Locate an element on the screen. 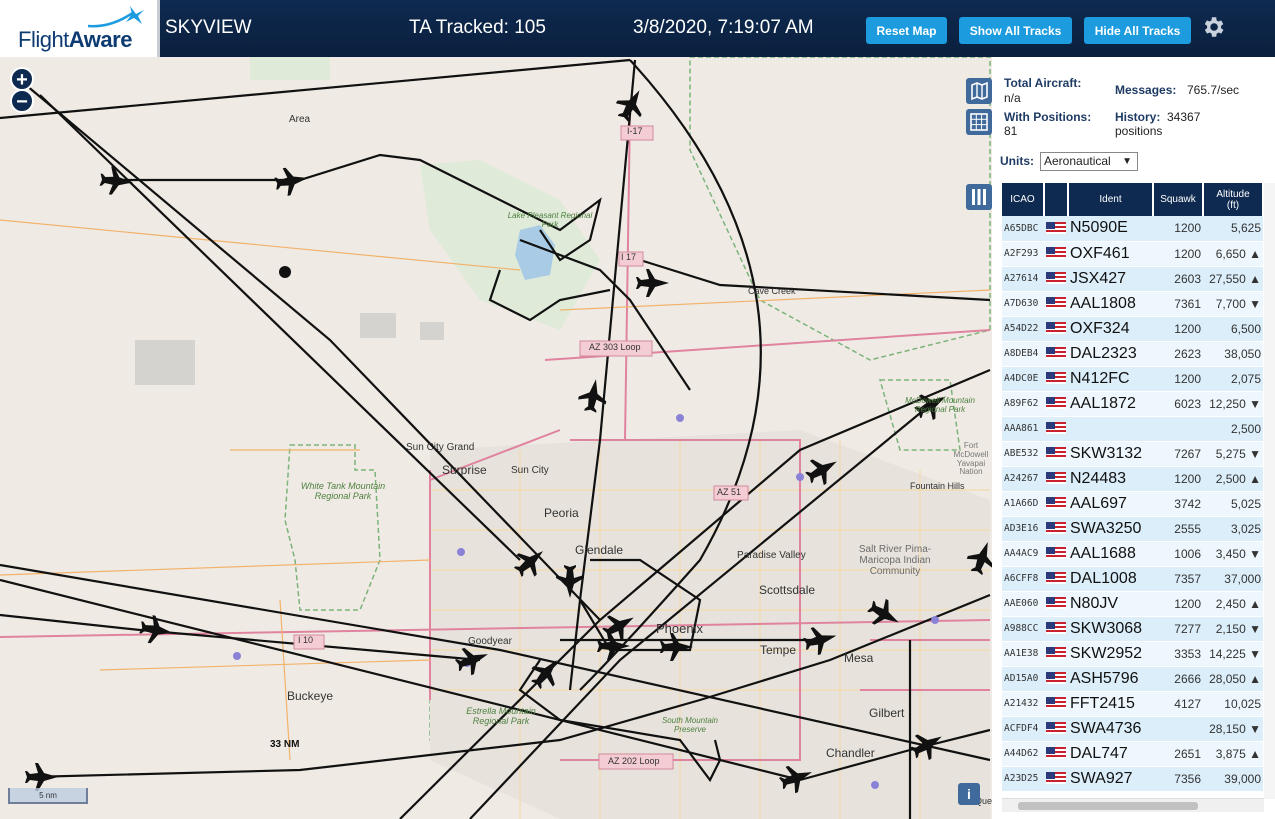 This screenshot has height=819, width=1275. table-row: A24267 N24483 1200 2,500 ▲ is located at coordinates (1132, 479).